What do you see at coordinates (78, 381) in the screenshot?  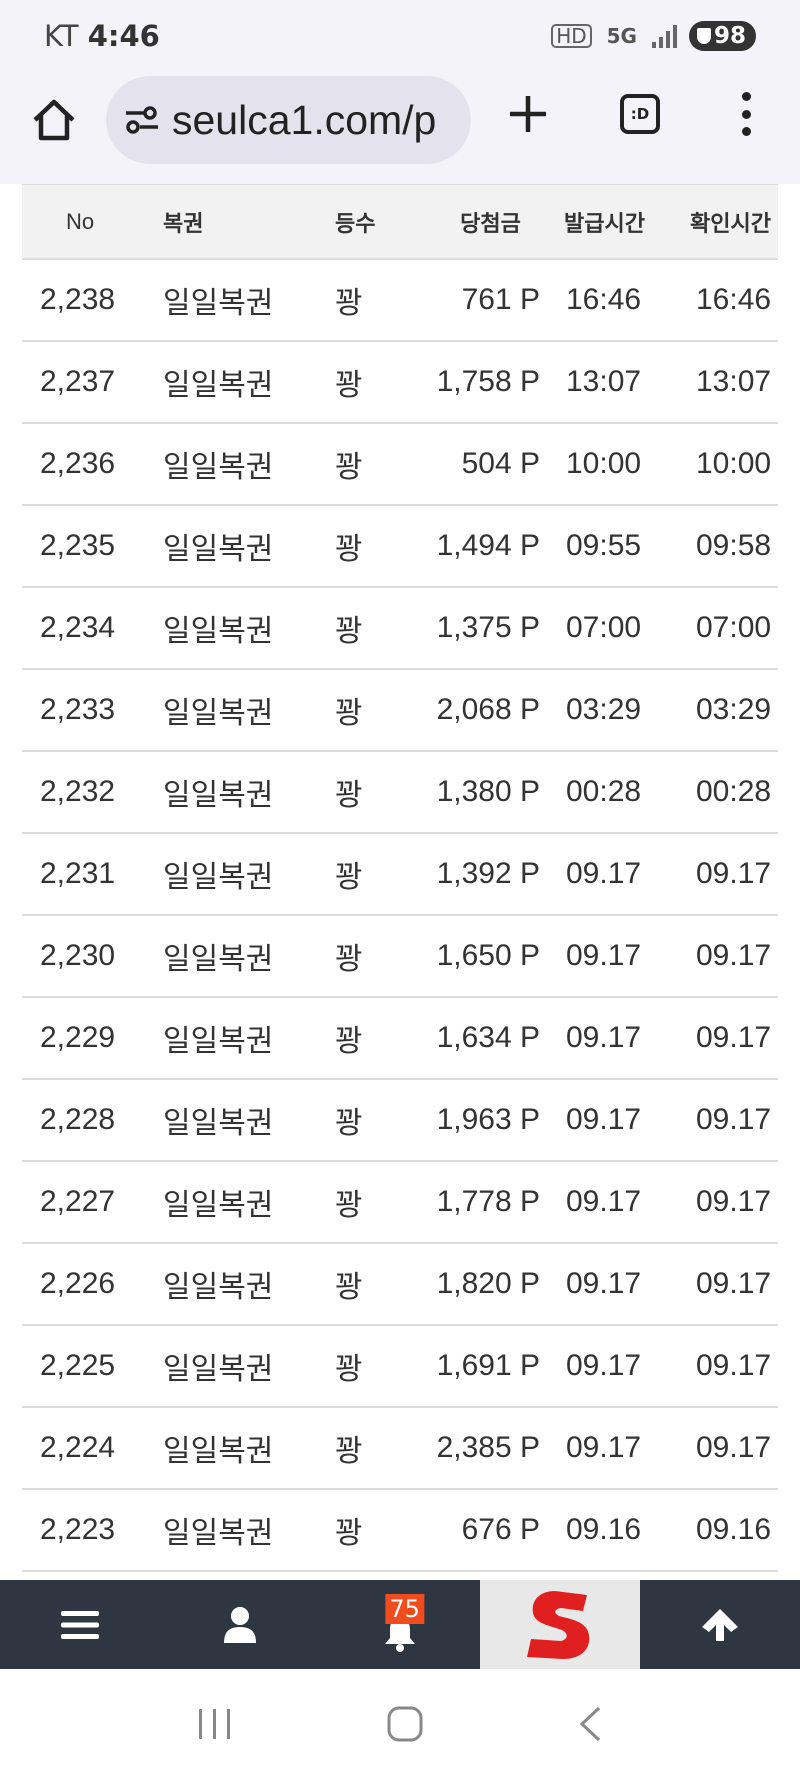 I see `cell-no: 2,237` at bounding box center [78, 381].